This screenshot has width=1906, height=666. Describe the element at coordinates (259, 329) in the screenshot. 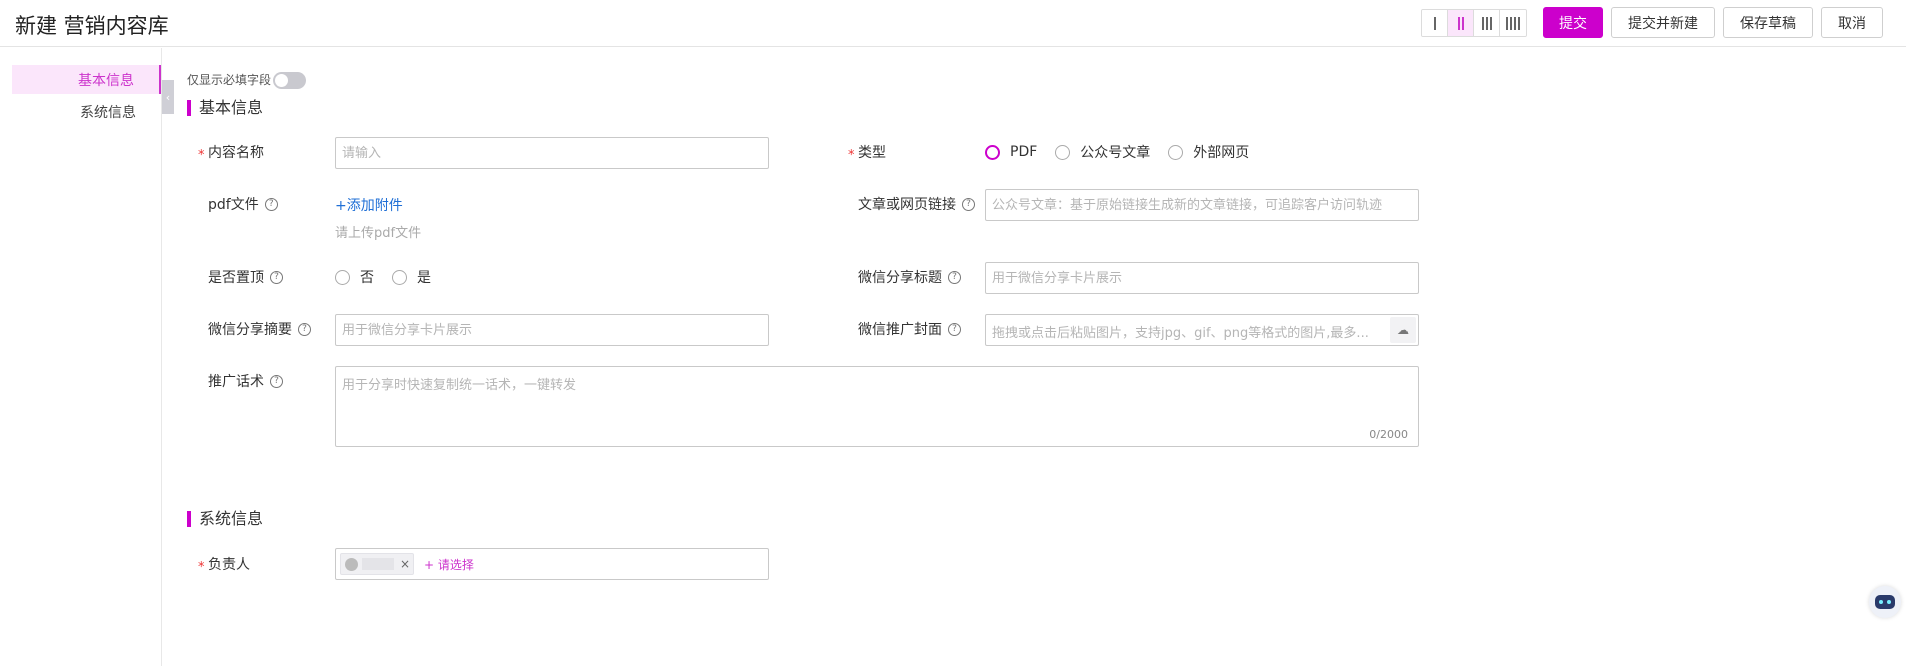

I see `wechat-summary-label: 微信分享摘要?` at that location.